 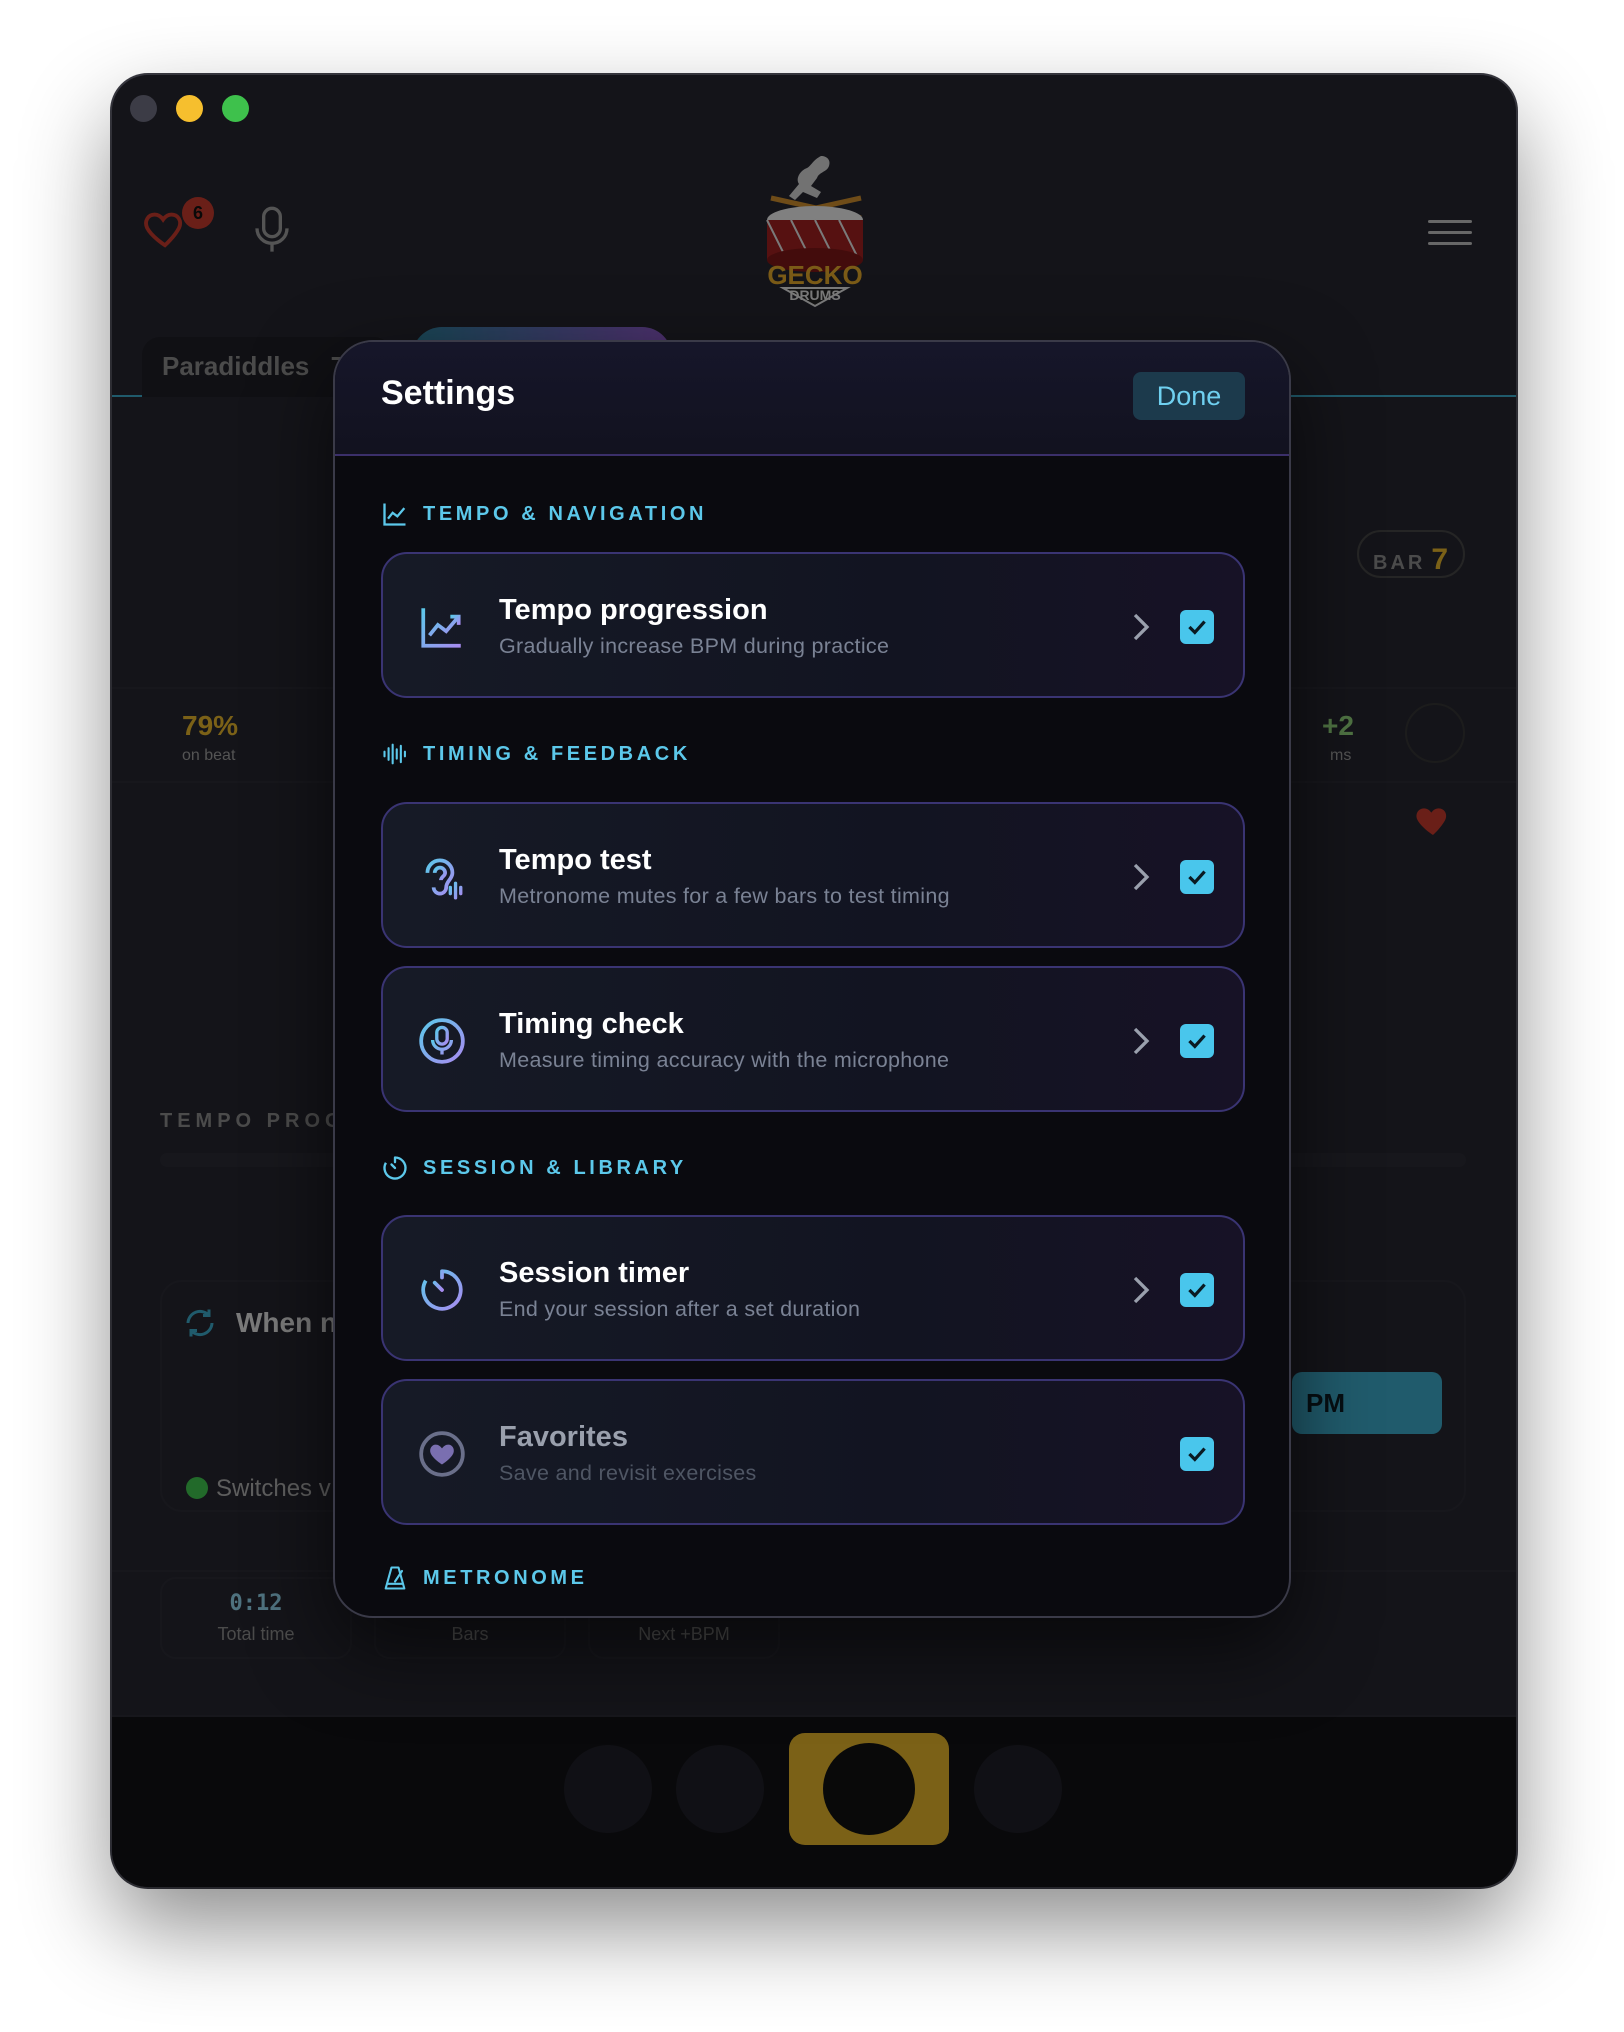 I want to click on svg-text: GECKO, so click(x=814, y=275).